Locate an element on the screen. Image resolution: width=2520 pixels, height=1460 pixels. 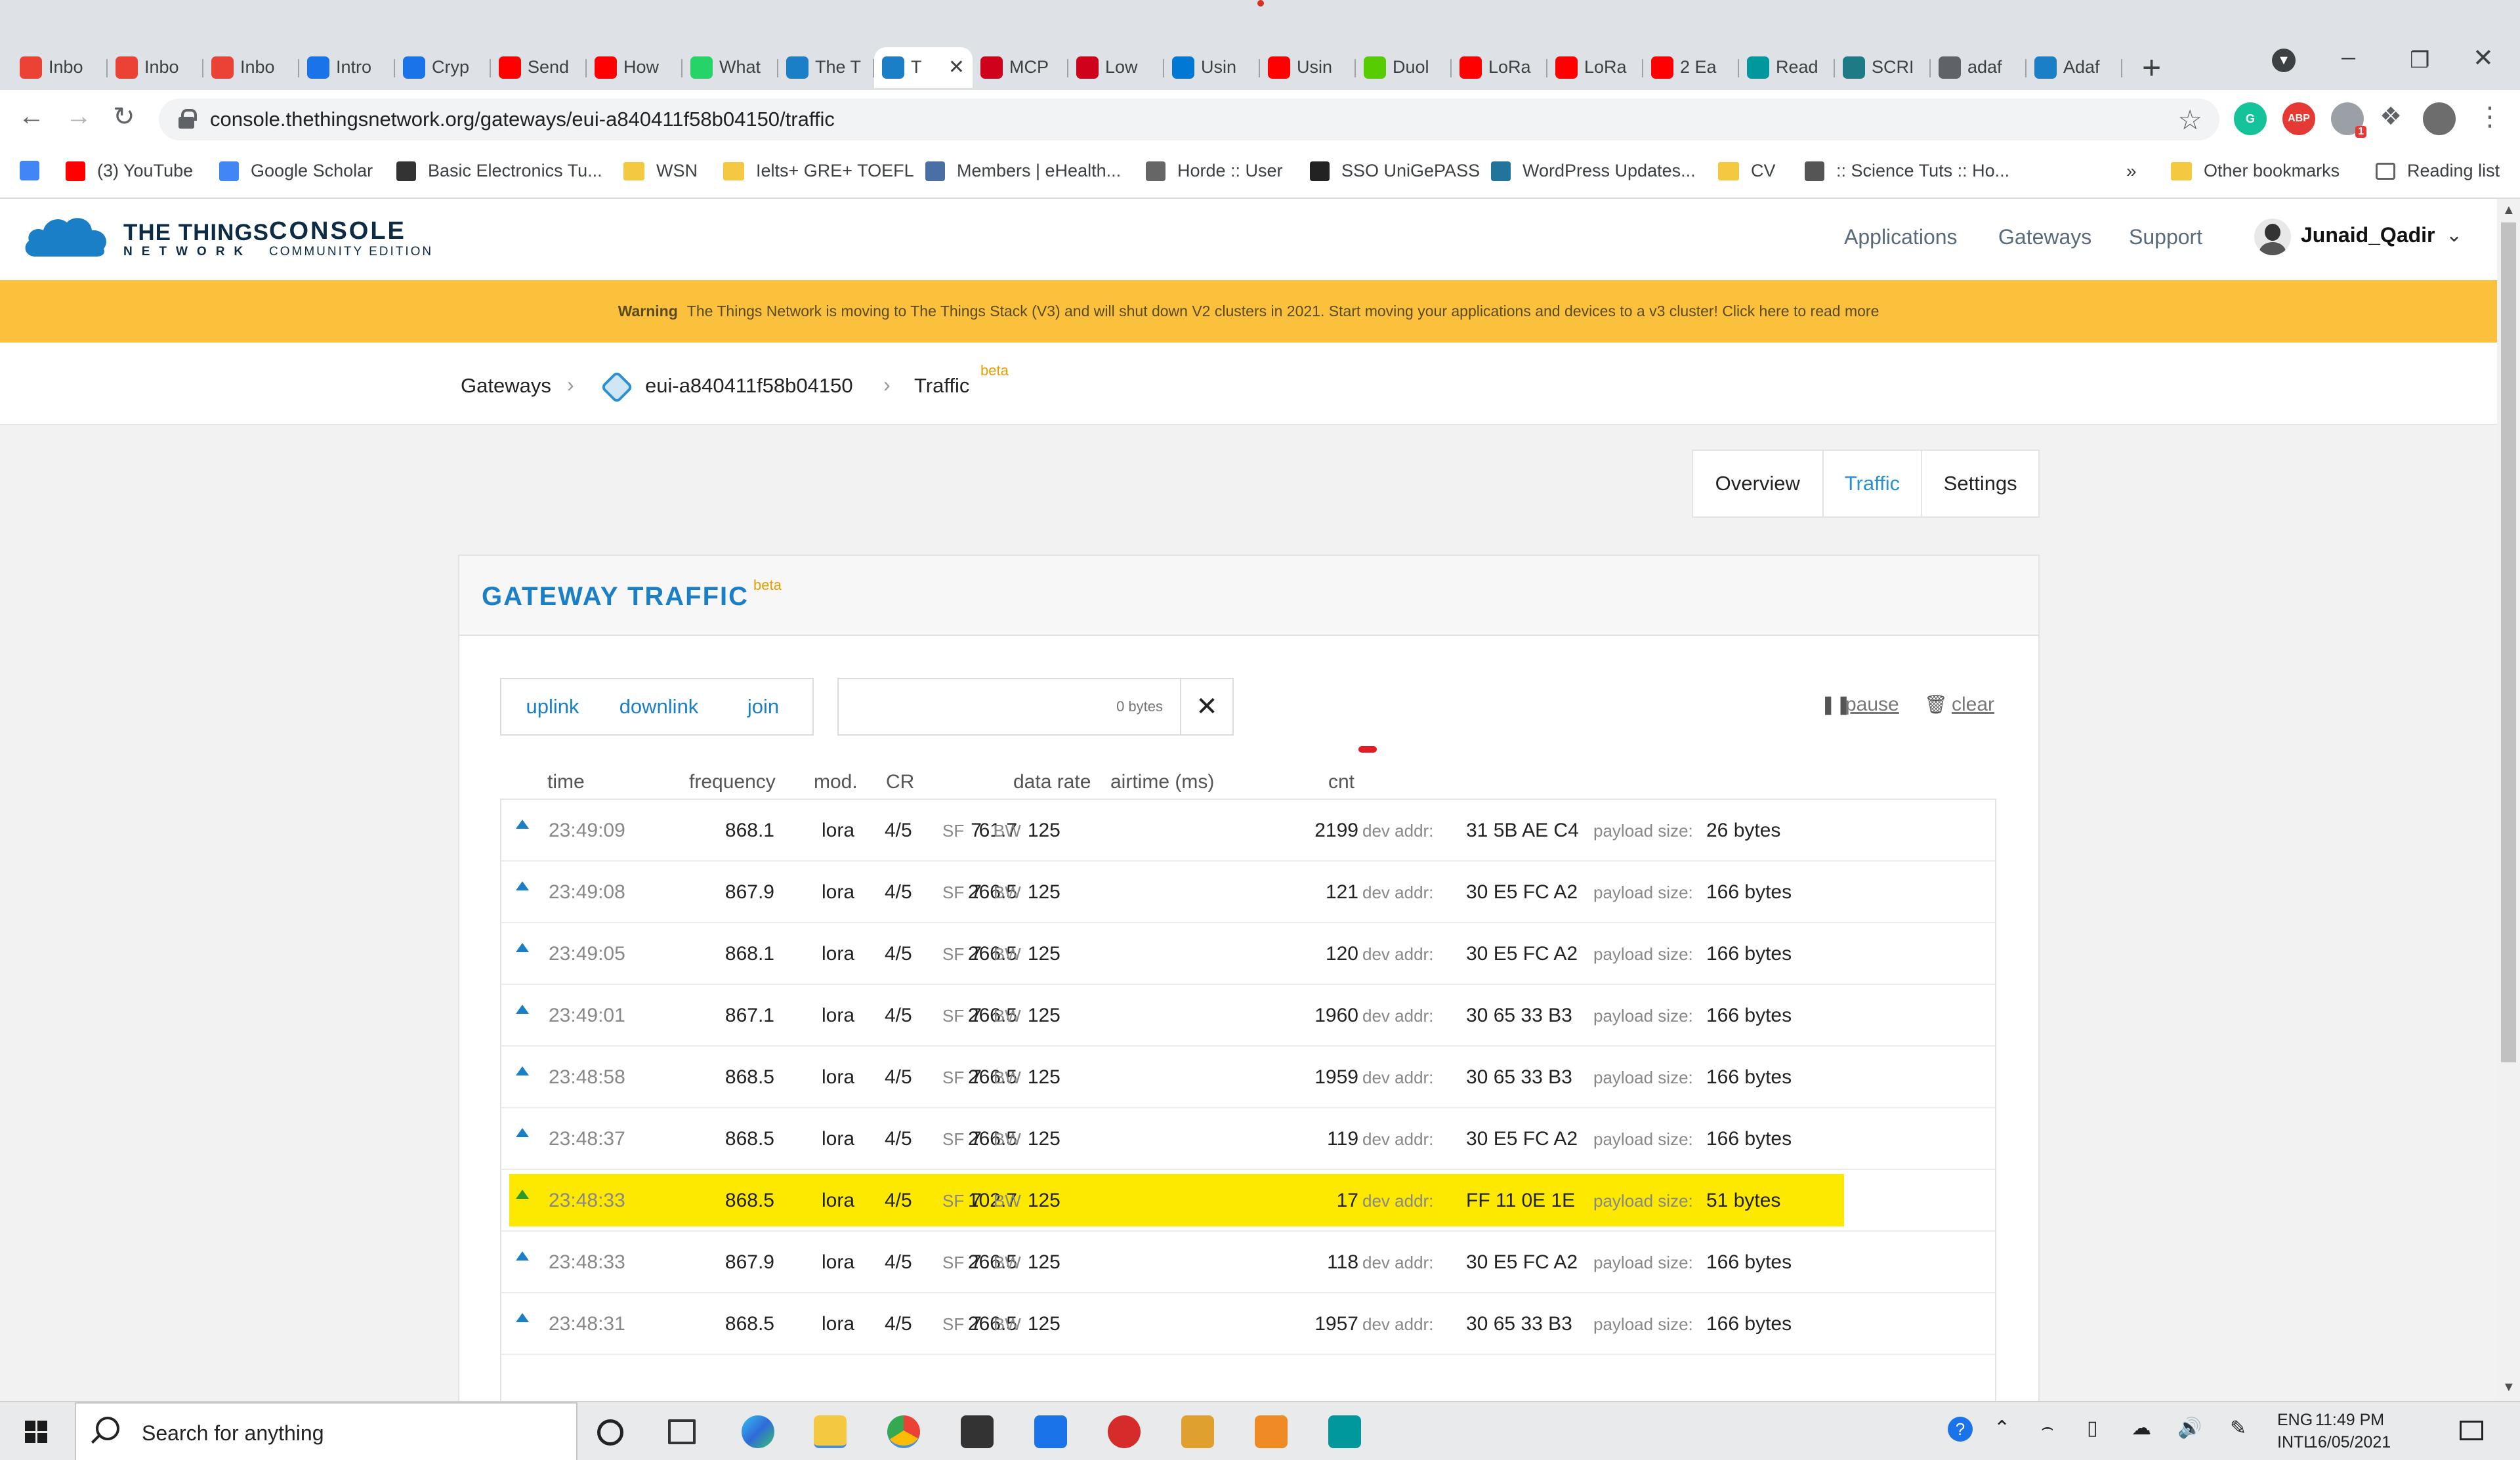
scrollbar-thumb is located at coordinates (2508, 642).